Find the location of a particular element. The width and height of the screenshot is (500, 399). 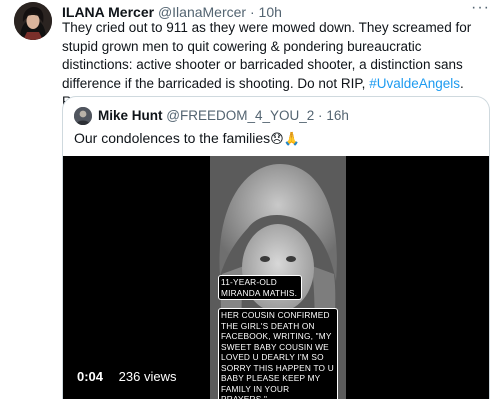

quoted-tweet-header: Mike Hunt @FREEDOM_4_YOU_2 · 16h is located at coordinates (289, 116).